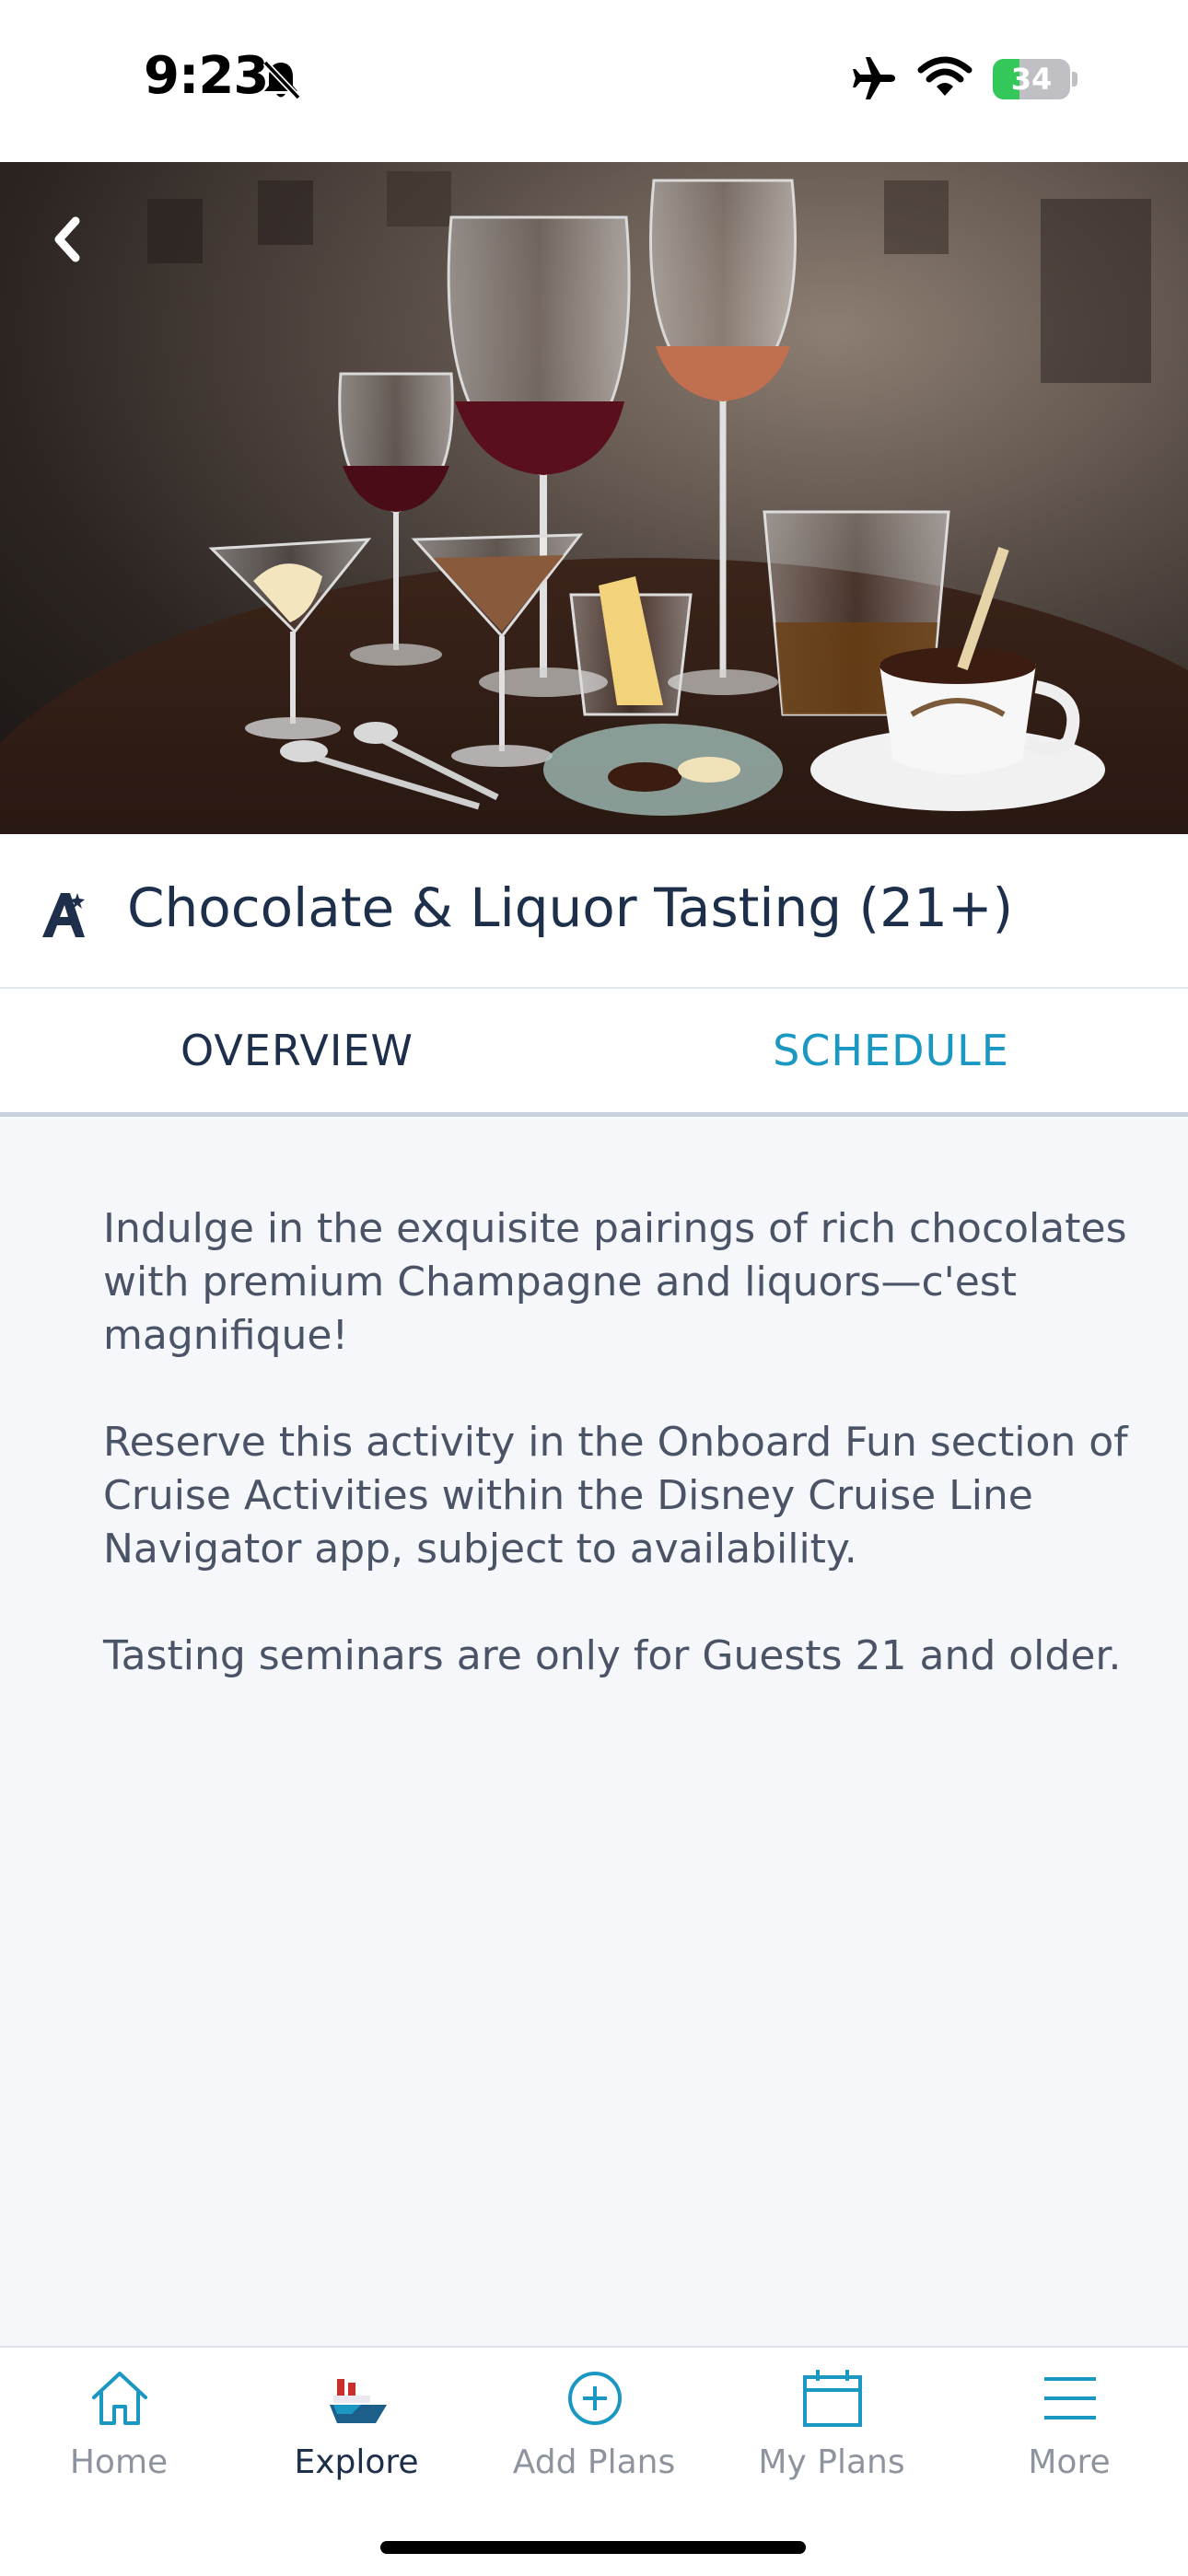 This screenshot has width=1188, height=2576. I want to click on tab-bar-item-explore: Explore, so click(356, 2426).